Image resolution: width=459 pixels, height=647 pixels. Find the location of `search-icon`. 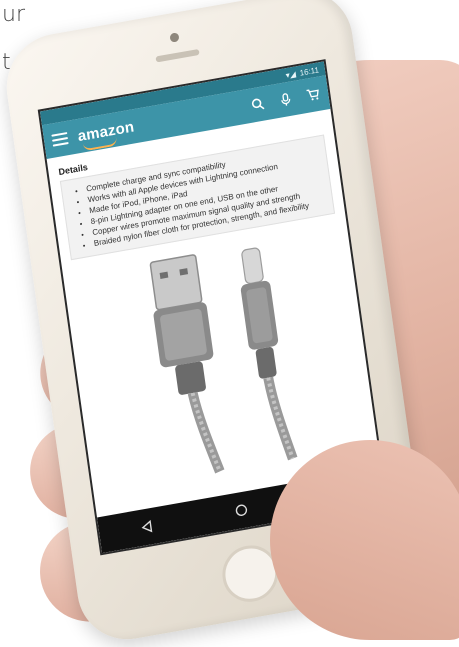

search-icon is located at coordinates (258, 104).